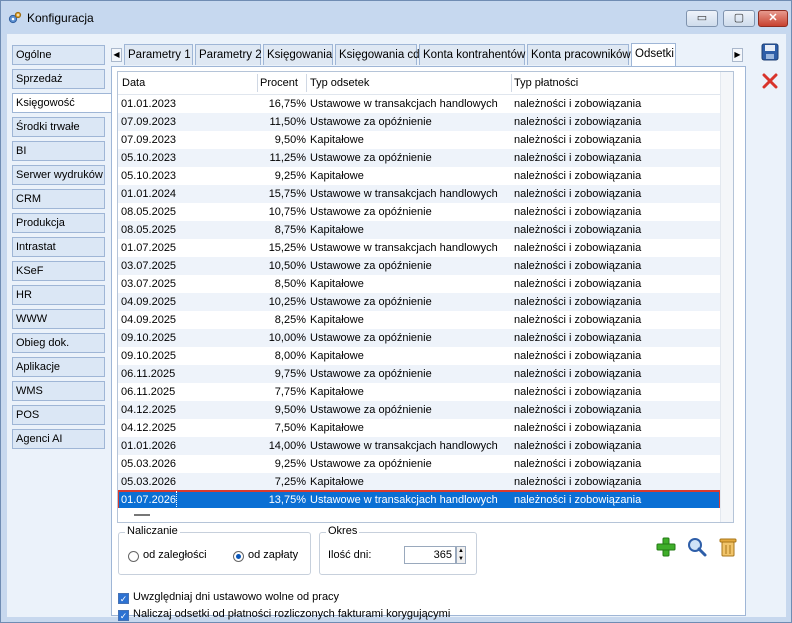  I want to click on nav-item: Aplikacje, so click(58, 367).